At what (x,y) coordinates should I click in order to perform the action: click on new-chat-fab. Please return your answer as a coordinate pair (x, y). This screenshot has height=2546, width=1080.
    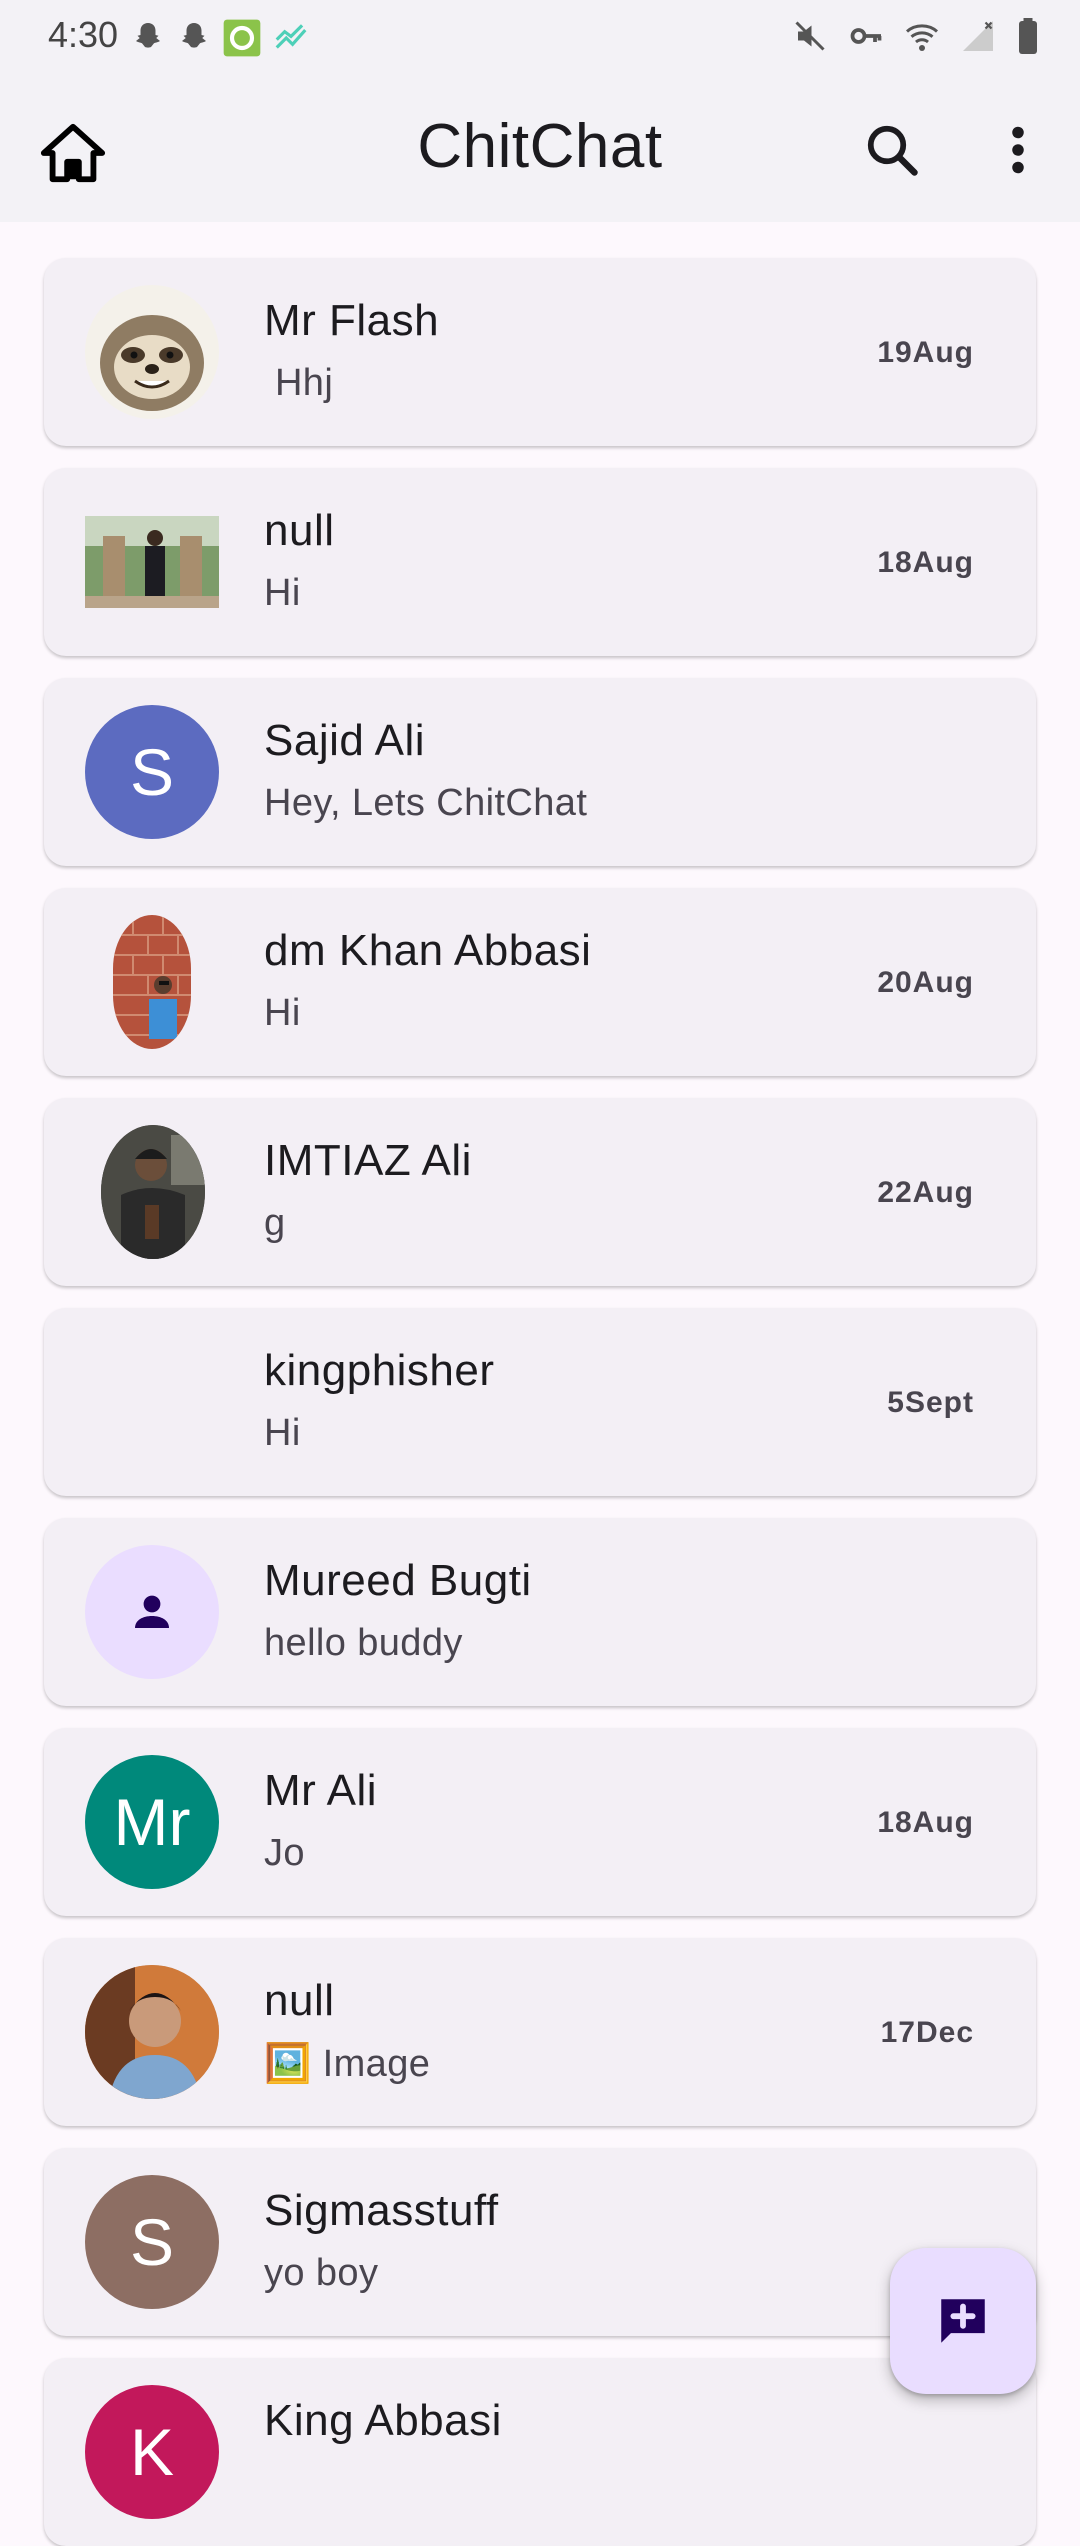
    Looking at the image, I should click on (963, 2321).